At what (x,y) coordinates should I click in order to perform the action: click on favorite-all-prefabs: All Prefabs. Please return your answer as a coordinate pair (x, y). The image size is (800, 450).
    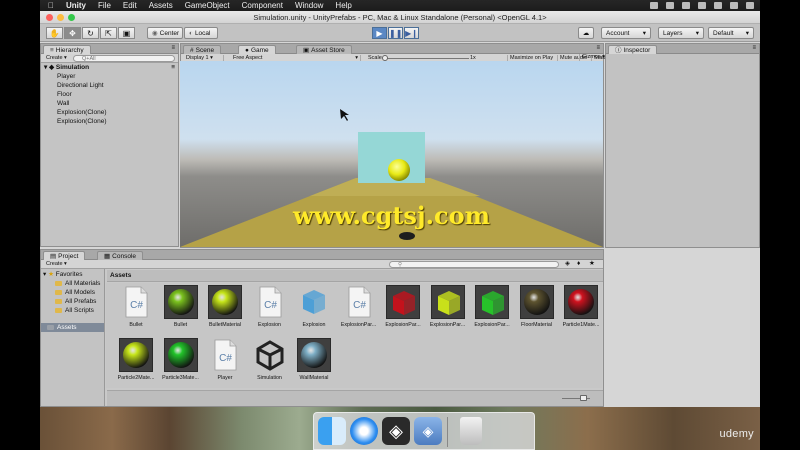
    Looking at the image, I should click on (72, 301).